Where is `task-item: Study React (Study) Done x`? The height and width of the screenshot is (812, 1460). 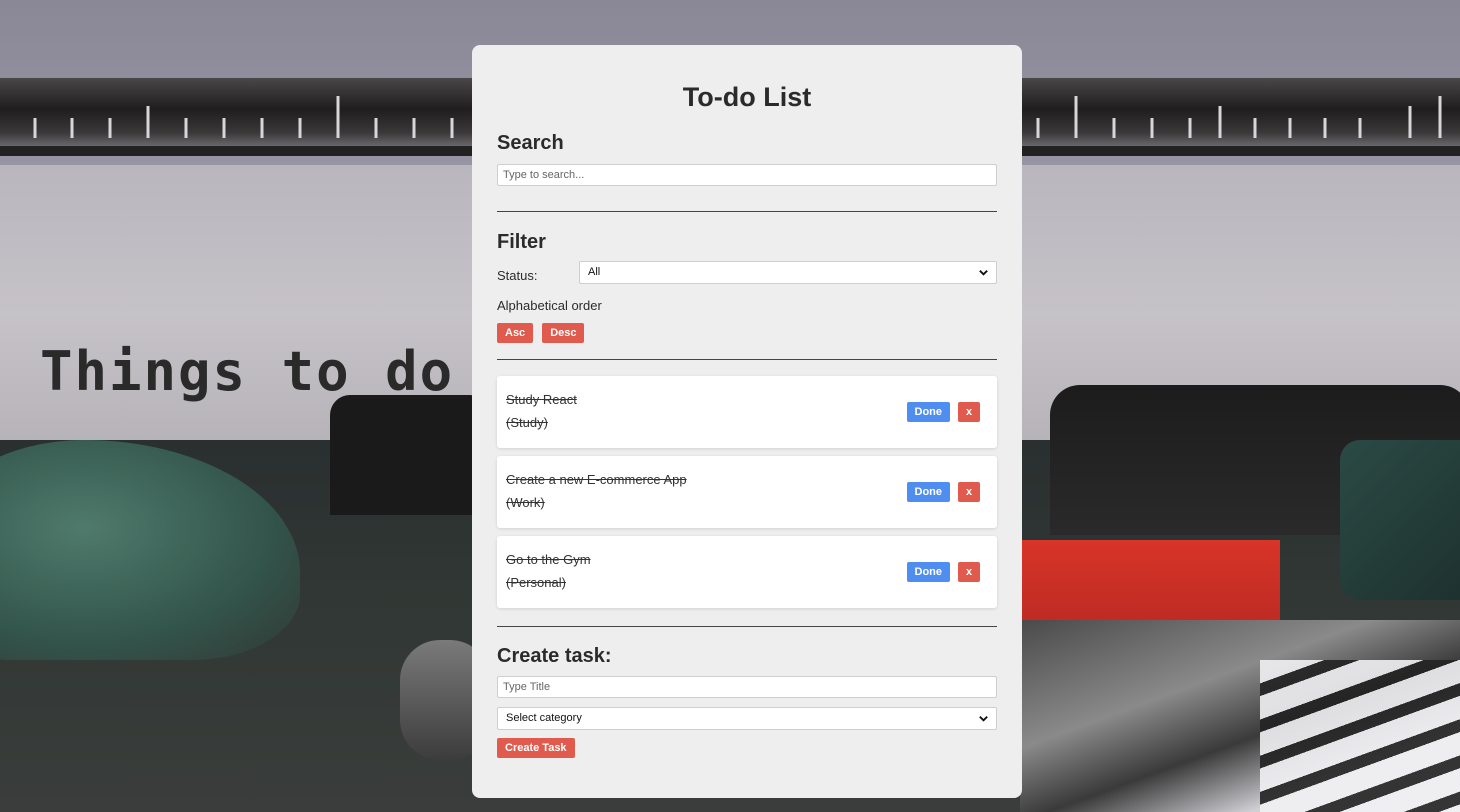 task-item: Study React (Study) Done x is located at coordinates (747, 412).